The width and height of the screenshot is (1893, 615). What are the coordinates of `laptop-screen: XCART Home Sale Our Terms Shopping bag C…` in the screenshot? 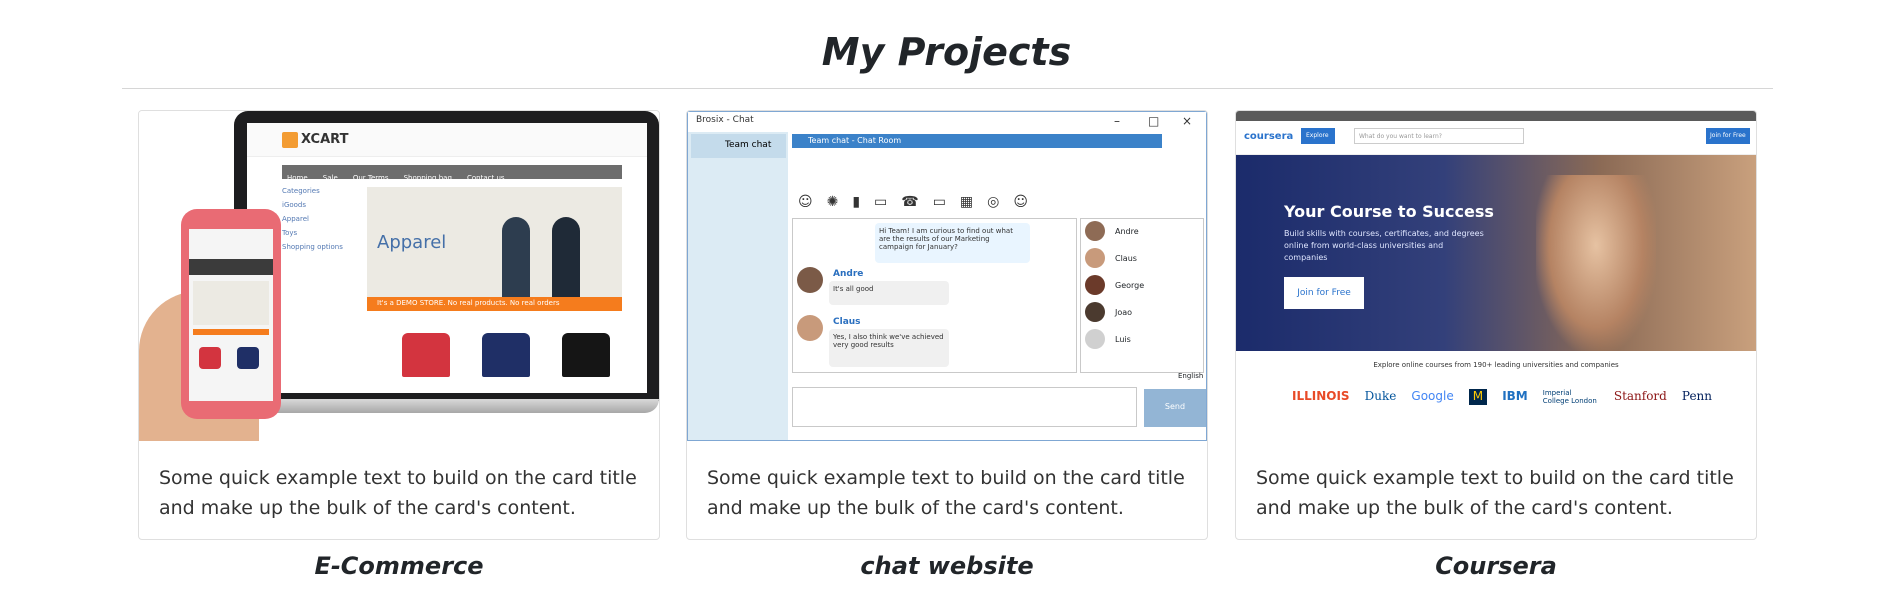 It's located at (447, 258).